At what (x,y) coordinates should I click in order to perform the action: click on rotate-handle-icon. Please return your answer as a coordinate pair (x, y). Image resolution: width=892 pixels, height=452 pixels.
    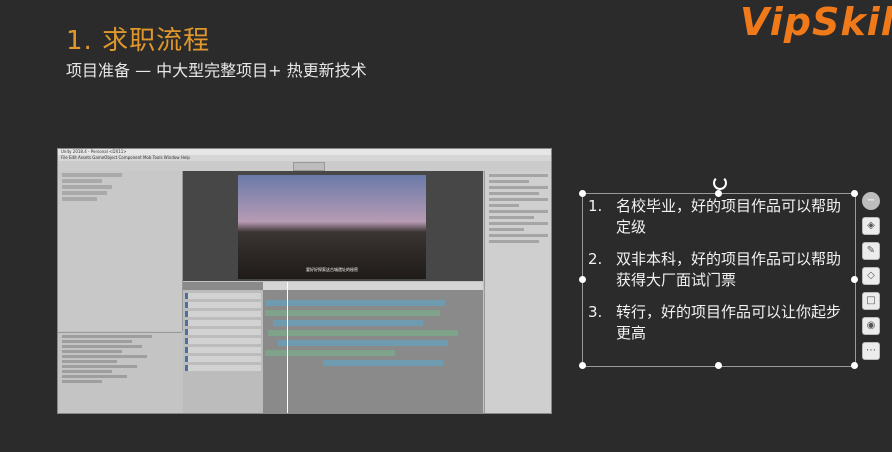
    Looking at the image, I should click on (720, 183).